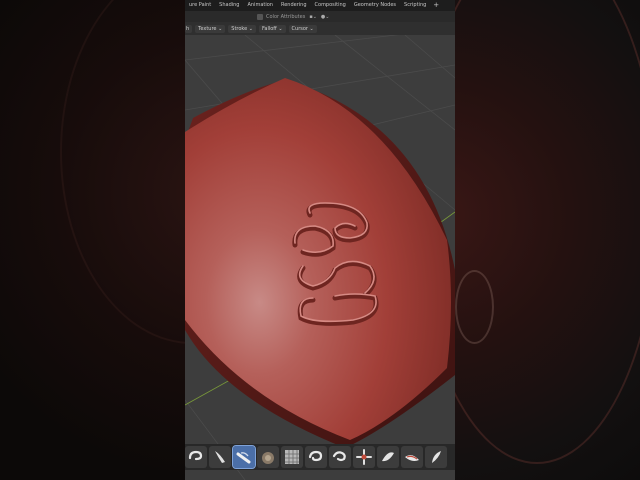  I want to click on brush-toolshelf, so click(320, 457).